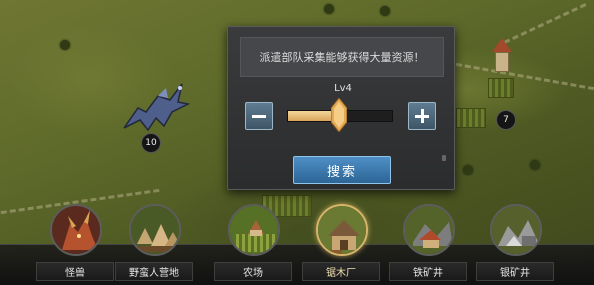 The height and width of the screenshot is (285, 594). Describe the element at coordinates (253, 271) in the screenshot. I see `category-label: 农场` at that location.